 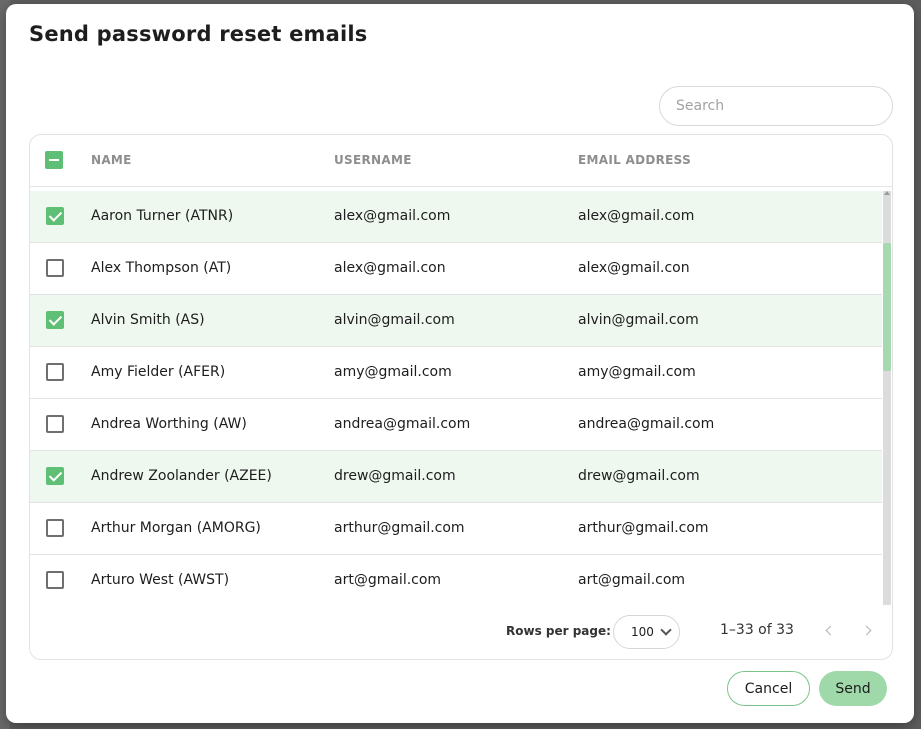 I want to click on user-name: Alvin Smith (AS), so click(x=148, y=320).